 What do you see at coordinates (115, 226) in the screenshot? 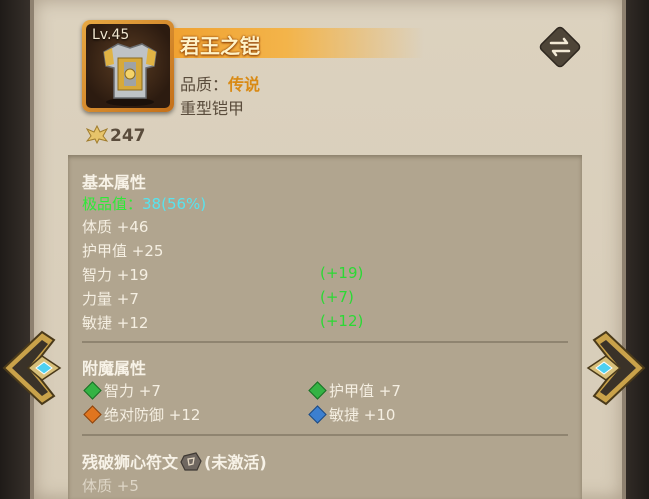
I see `stat-row: 体质 +46` at bounding box center [115, 226].